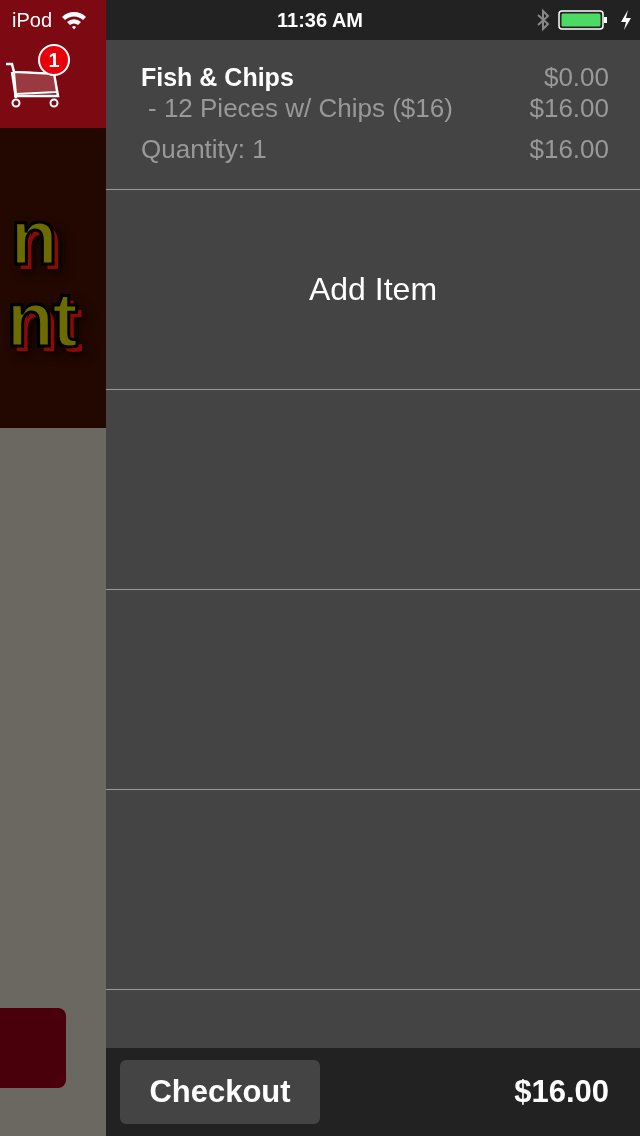 The height and width of the screenshot is (1136, 640). I want to click on bluetooth-icon, so click(543, 20).